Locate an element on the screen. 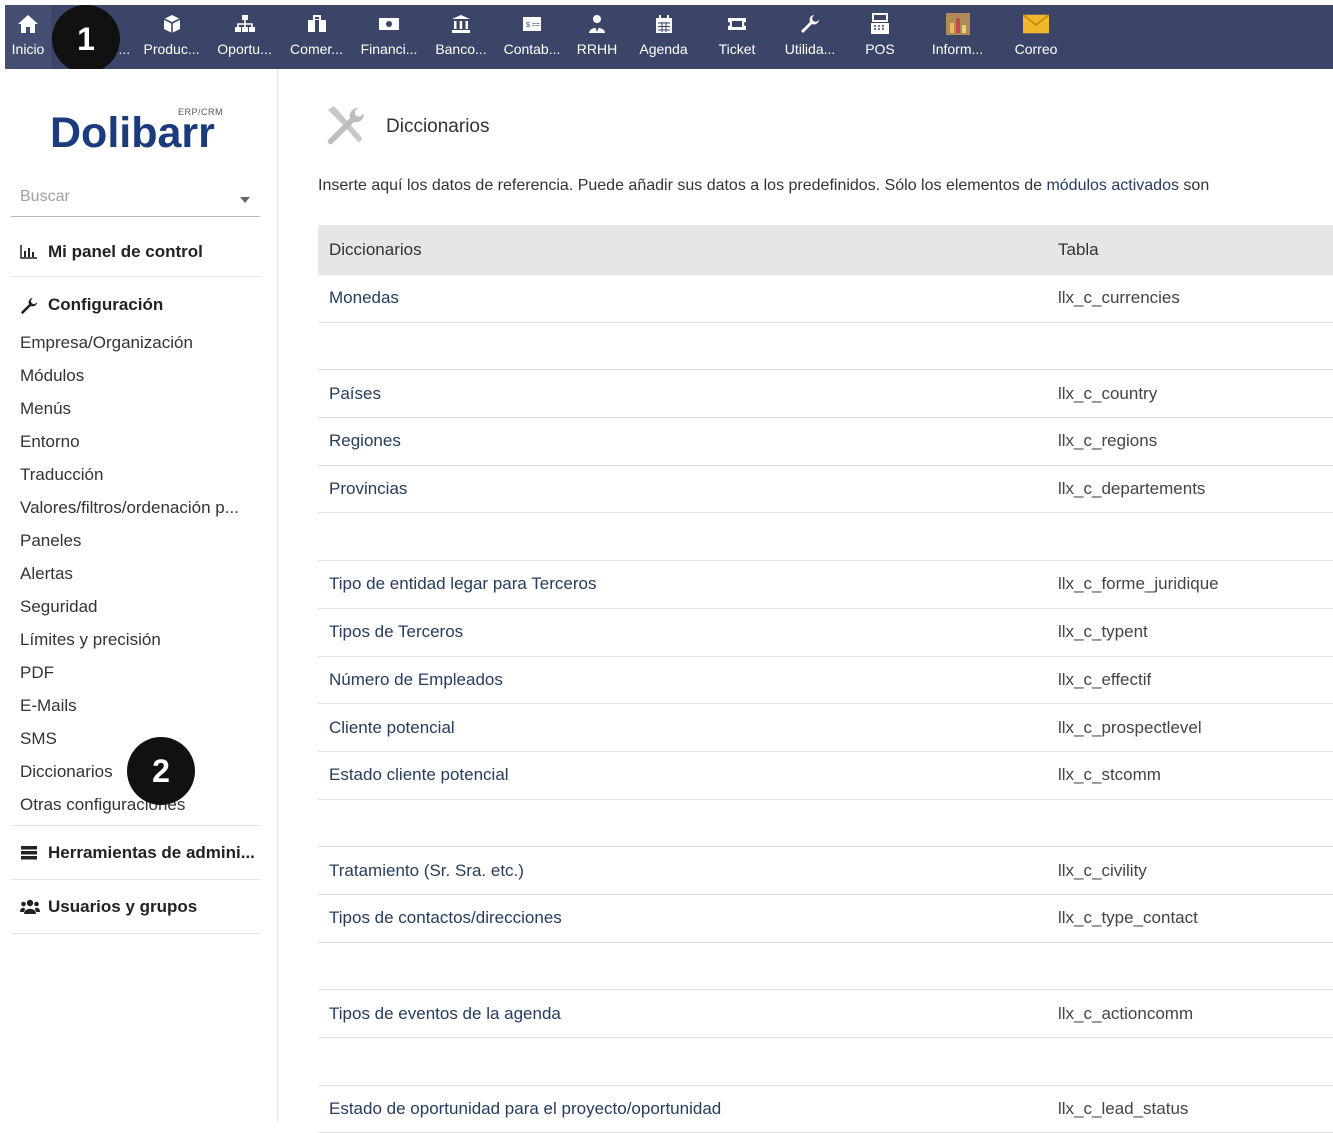 This screenshot has width=1333, height=1133. table-row: Tipos de Terceros llx_c_typent is located at coordinates (825, 633).